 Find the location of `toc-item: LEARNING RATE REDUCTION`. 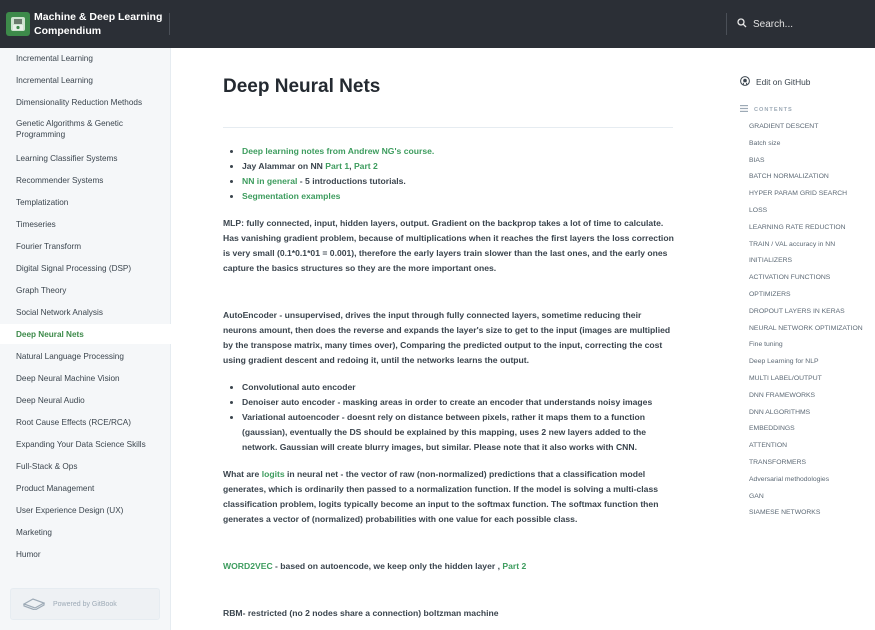

toc-item: LEARNING RATE REDUCTION is located at coordinates (809, 227).